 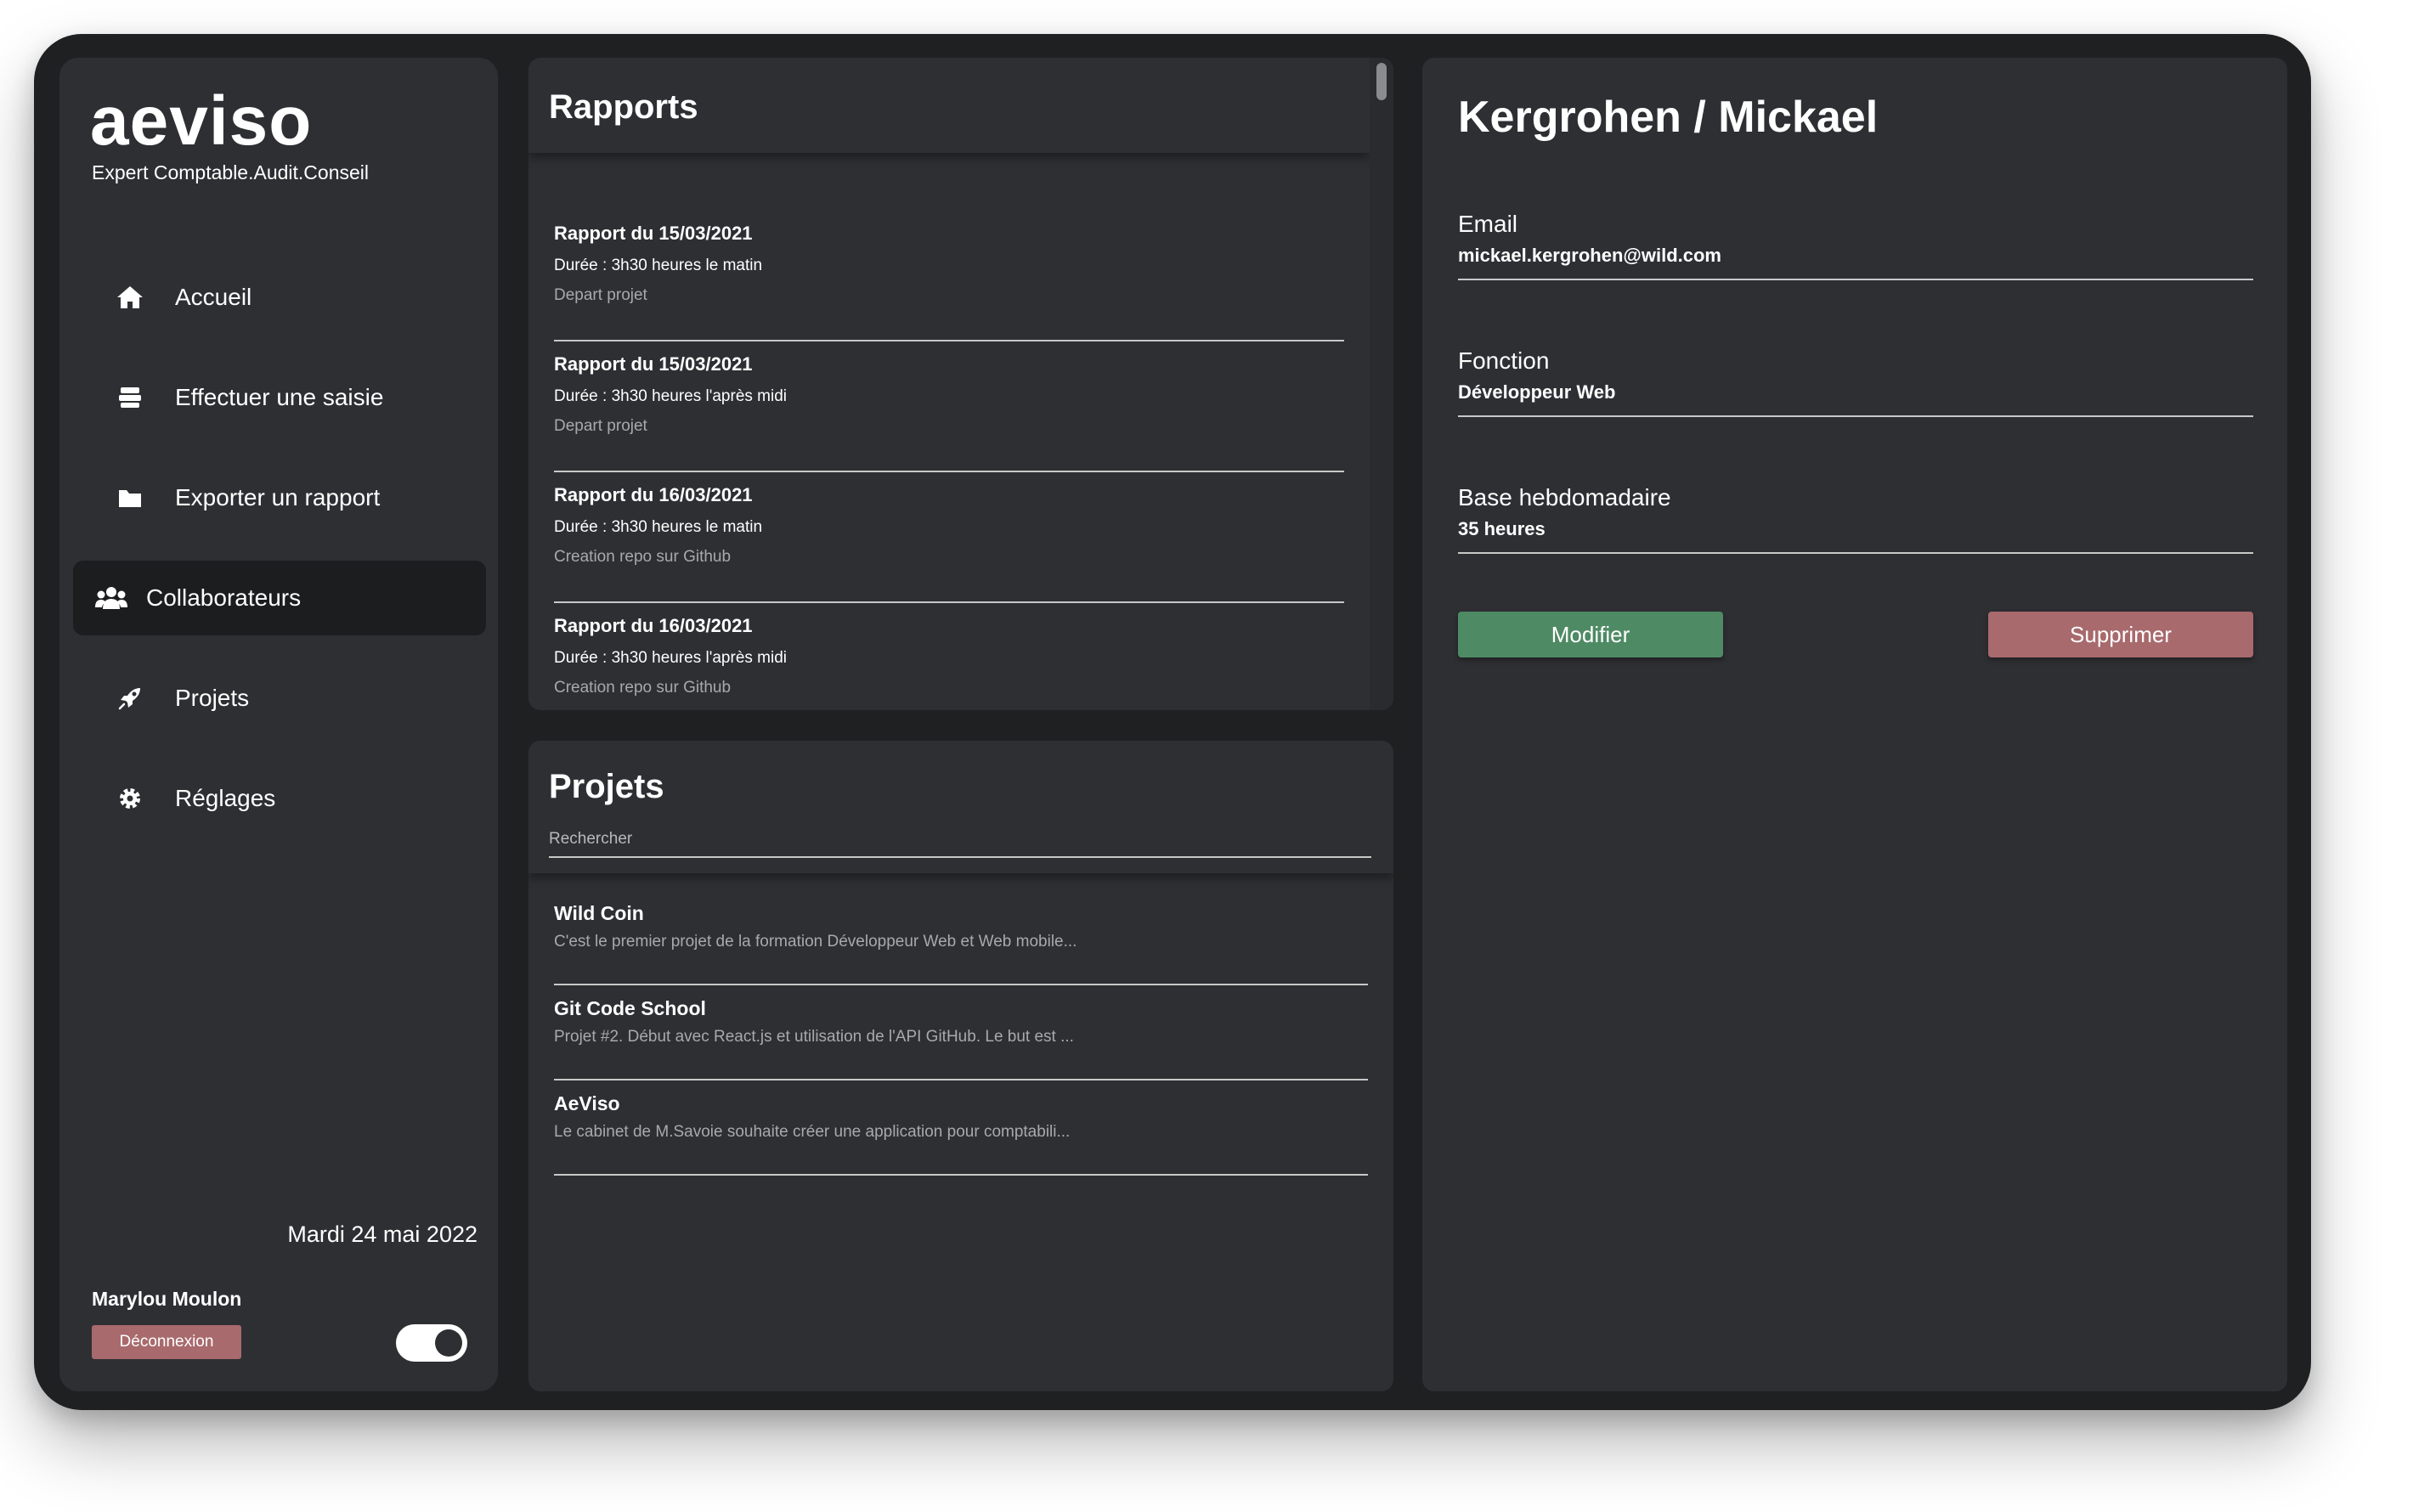 What do you see at coordinates (279, 798) in the screenshot?
I see `sidebar-item-reglages: Réglages` at bounding box center [279, 798].